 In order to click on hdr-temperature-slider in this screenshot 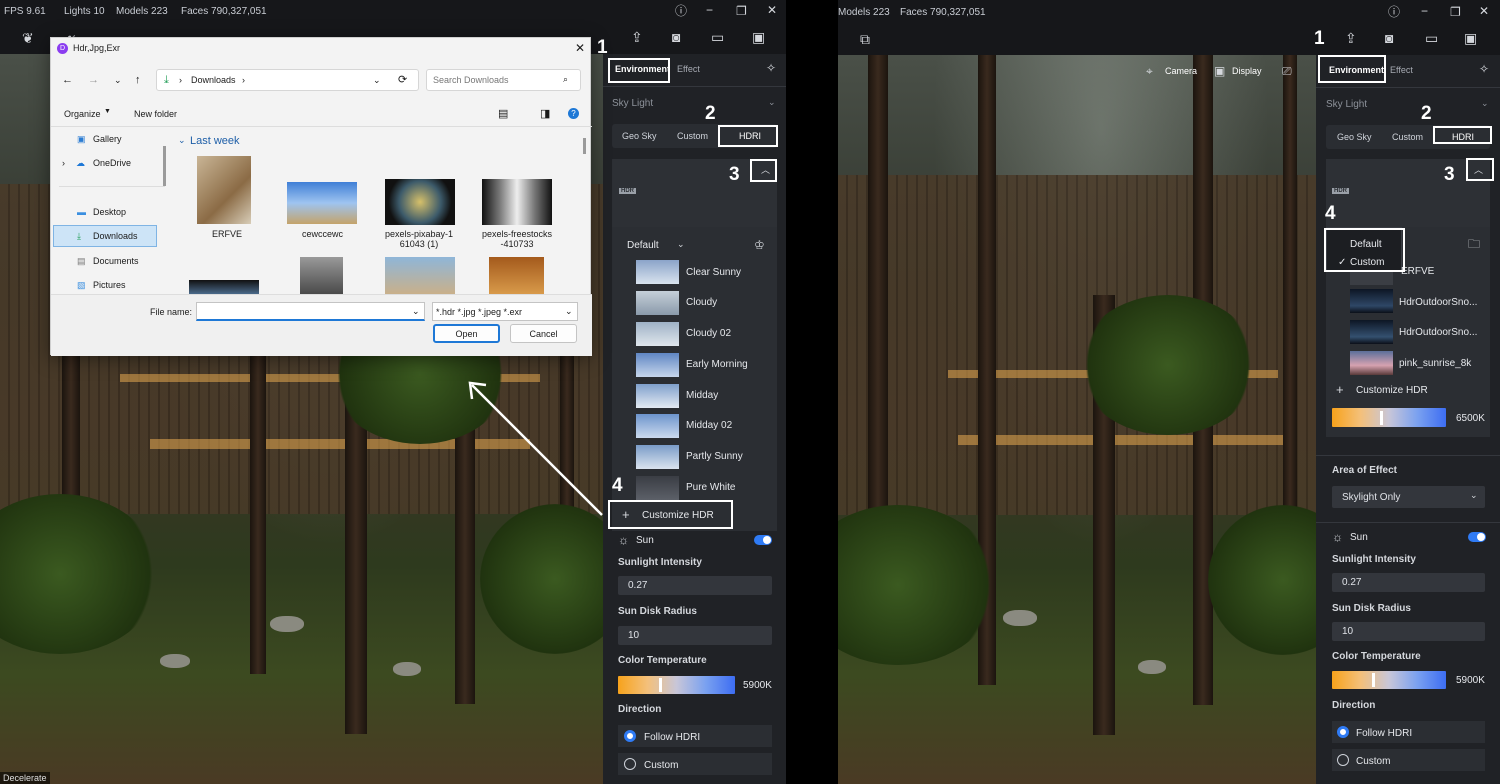, I will do `click(1389, 417)`.